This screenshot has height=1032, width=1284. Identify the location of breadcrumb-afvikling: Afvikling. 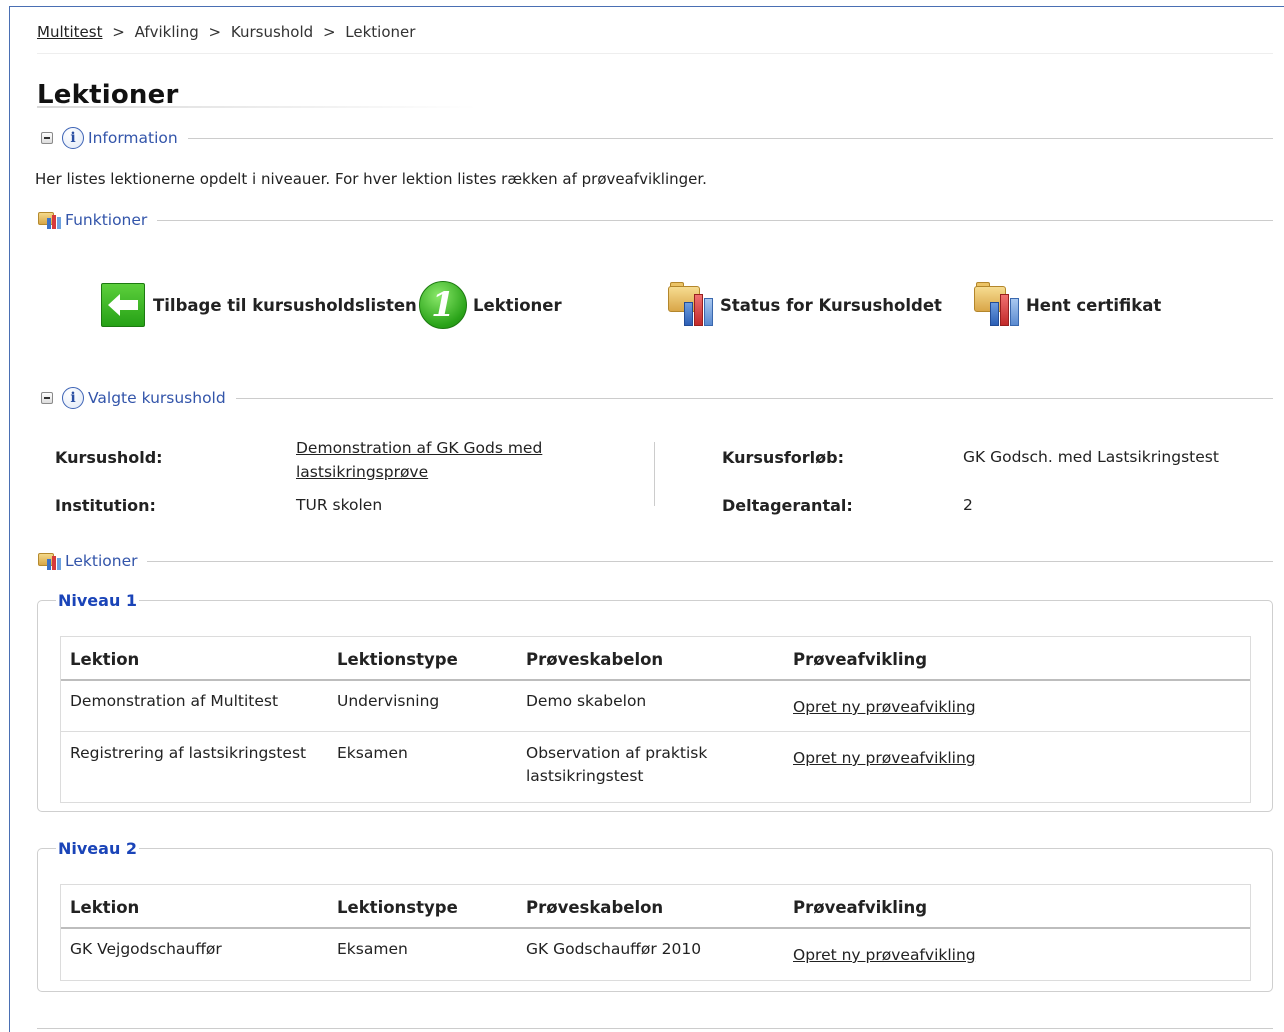
(166, 32).